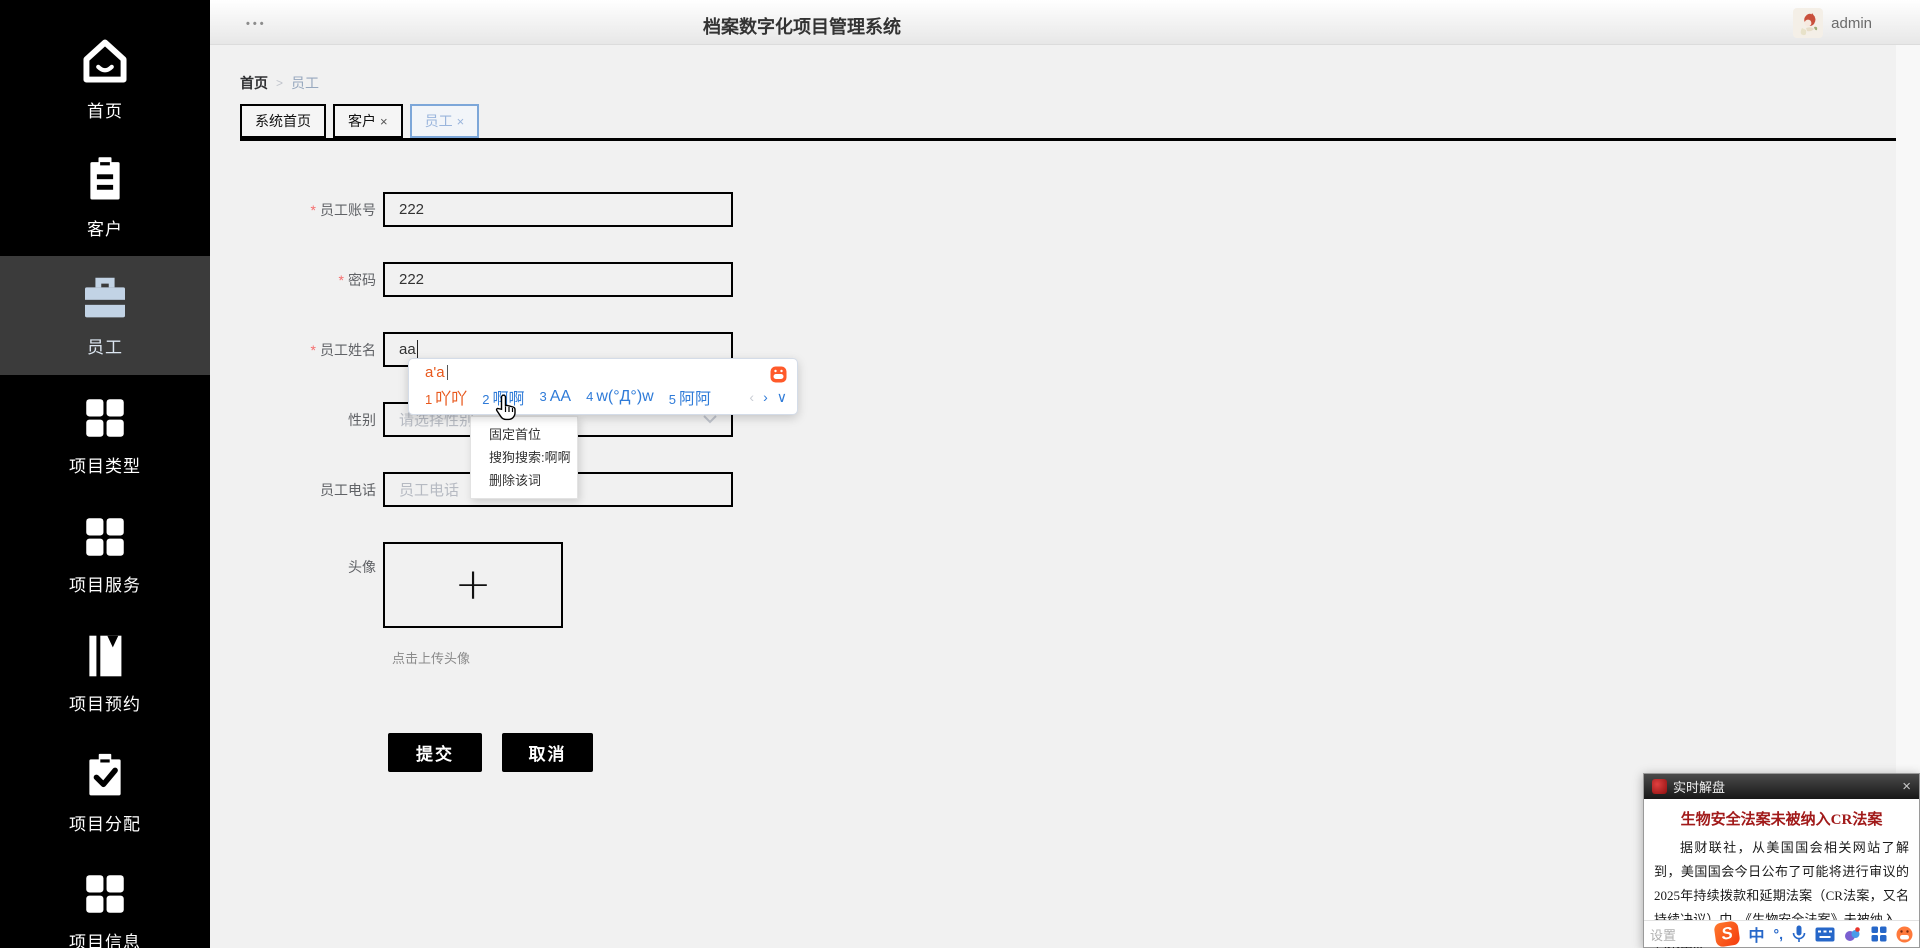 The width and height of the screenshot is (1920, 948). What do you see at coordinates (362, 567) in the screenshot?
I see `field-label: 头像` at bounding box center [362, 567].